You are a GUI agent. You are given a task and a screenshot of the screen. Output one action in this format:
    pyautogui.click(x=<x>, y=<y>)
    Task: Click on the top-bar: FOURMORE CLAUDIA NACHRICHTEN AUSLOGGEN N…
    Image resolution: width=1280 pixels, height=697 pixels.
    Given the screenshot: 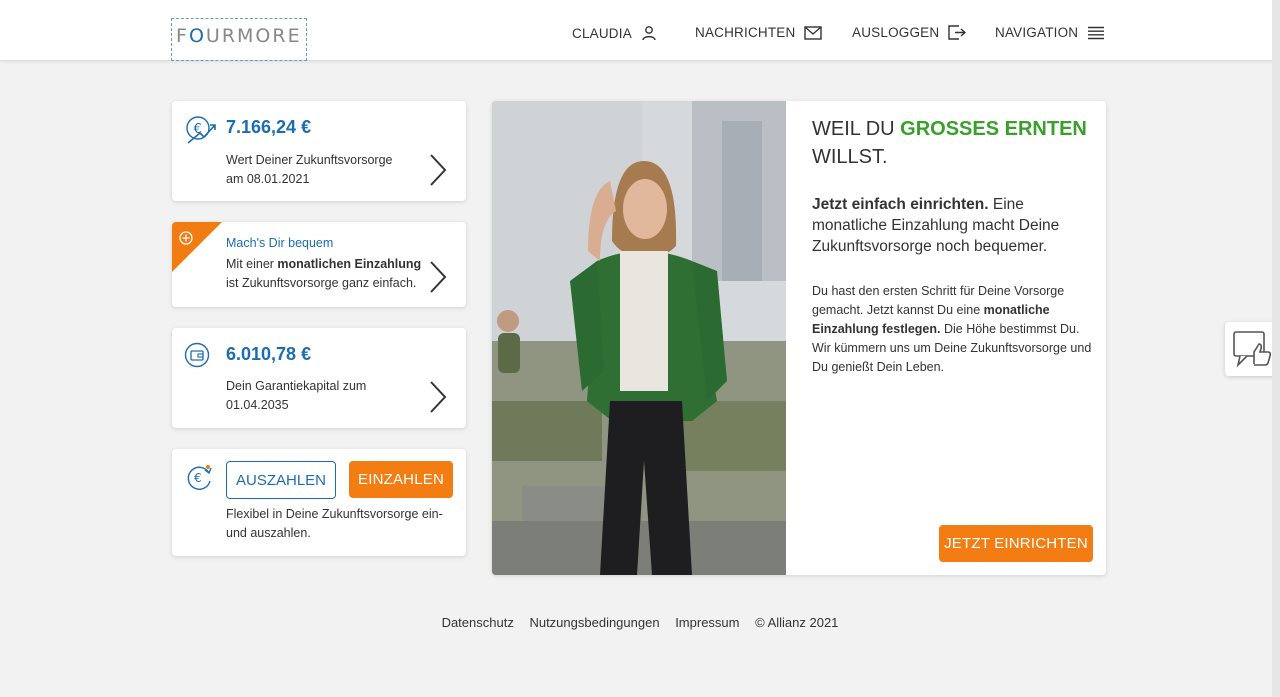 What is the action you would take?
    pyautogui.click(x=640, y=30)
    